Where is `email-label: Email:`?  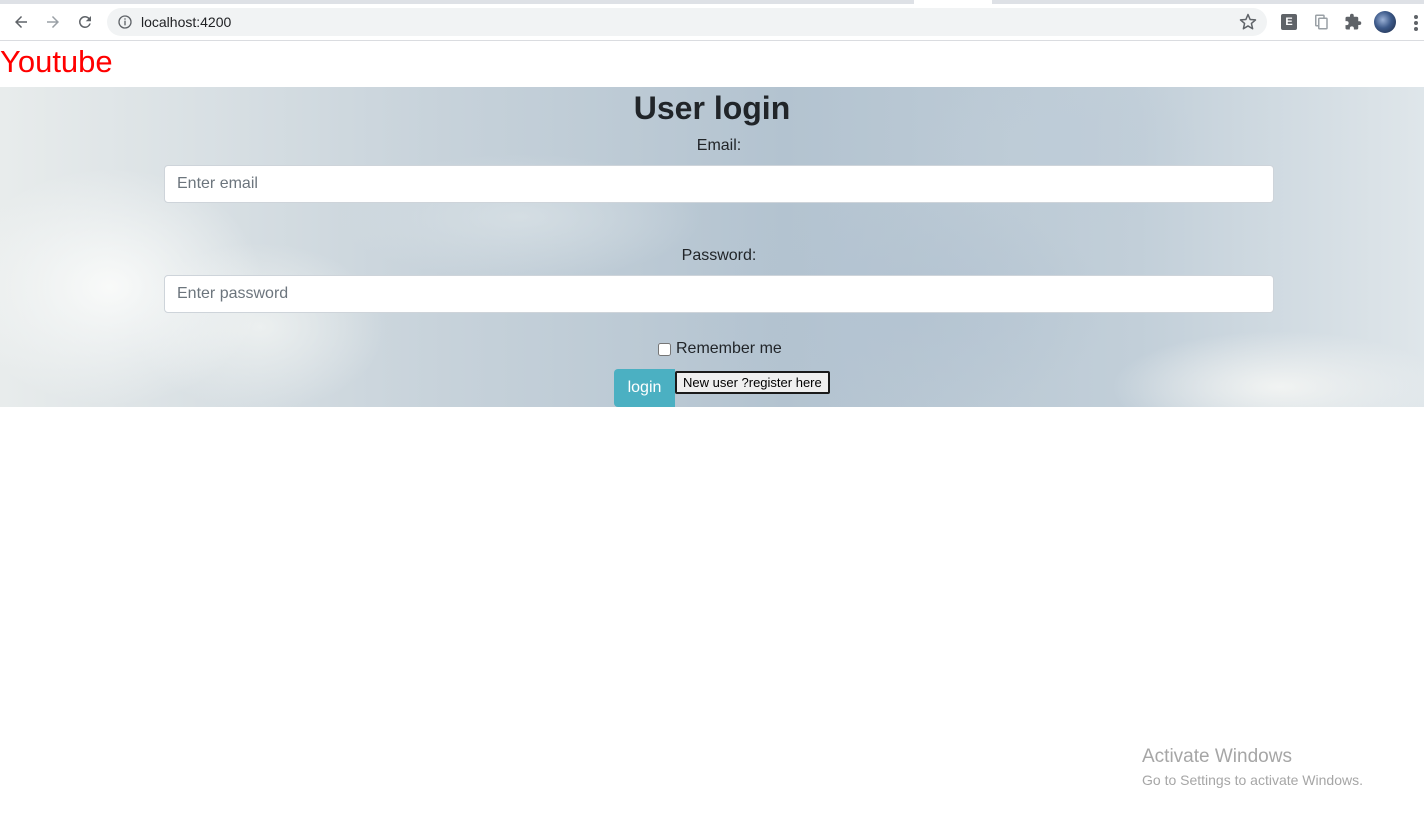 email-label: Email: is located at coordinates (719, 145).